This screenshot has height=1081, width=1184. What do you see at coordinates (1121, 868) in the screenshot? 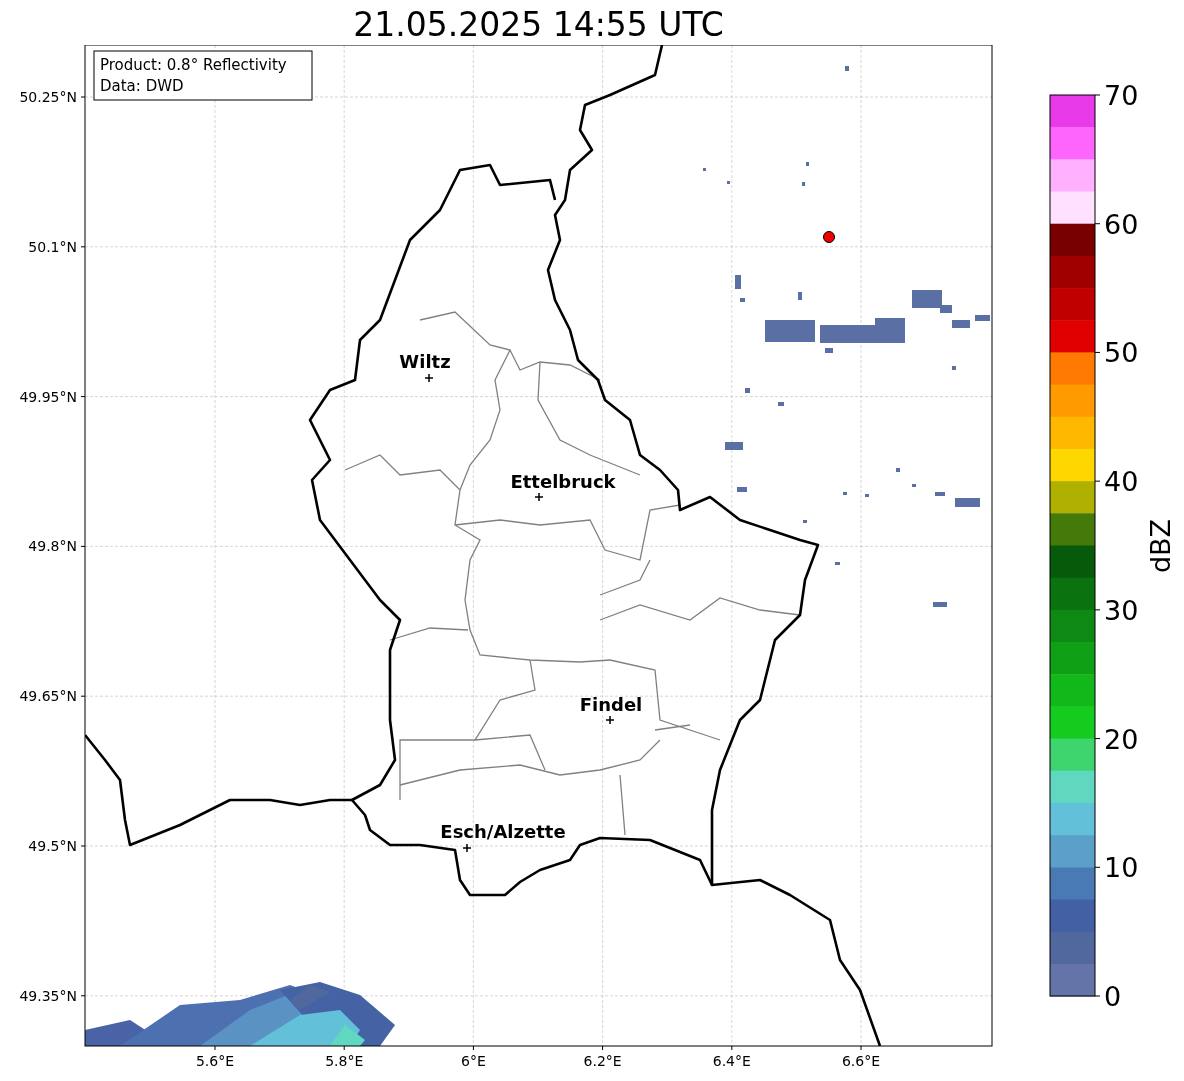
I see `colorbar-tick-label: 10` at bounding box center [1121, 868].